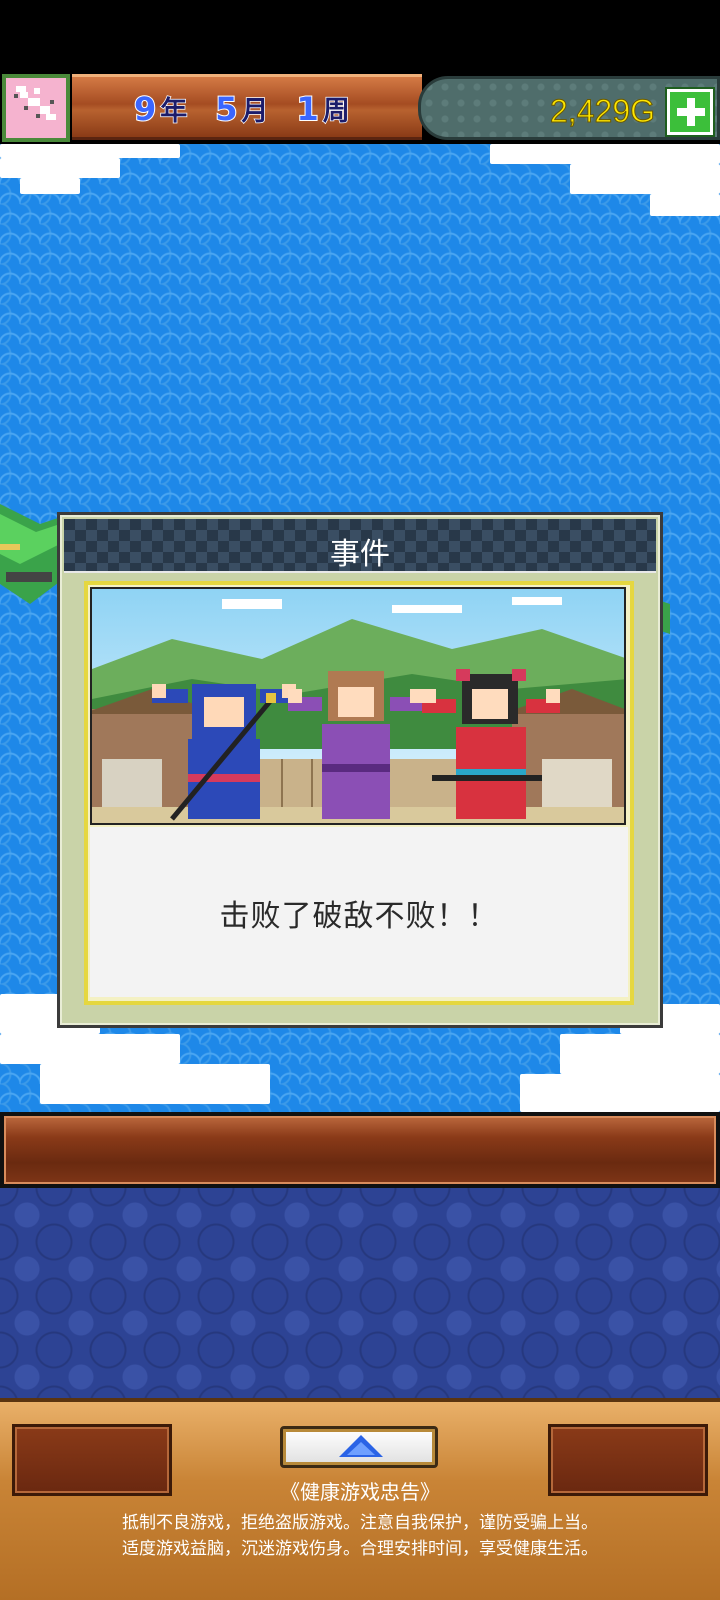 The image size is (720, 1600). What do you see at coordinates (336, 111) in the screenshot?
I see `week-unit: 周` at bounding box center [336, 111].